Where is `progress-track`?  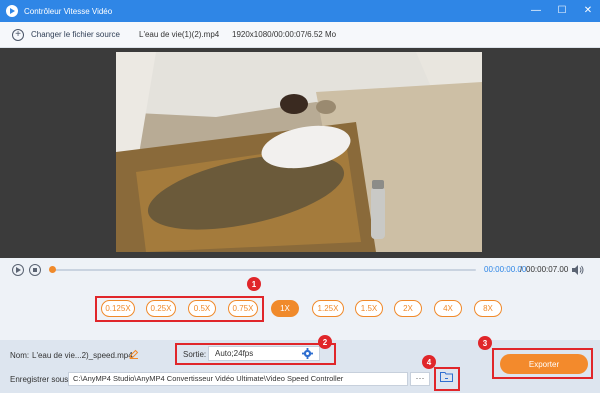
progress-track is located at coordinates (264, 270).